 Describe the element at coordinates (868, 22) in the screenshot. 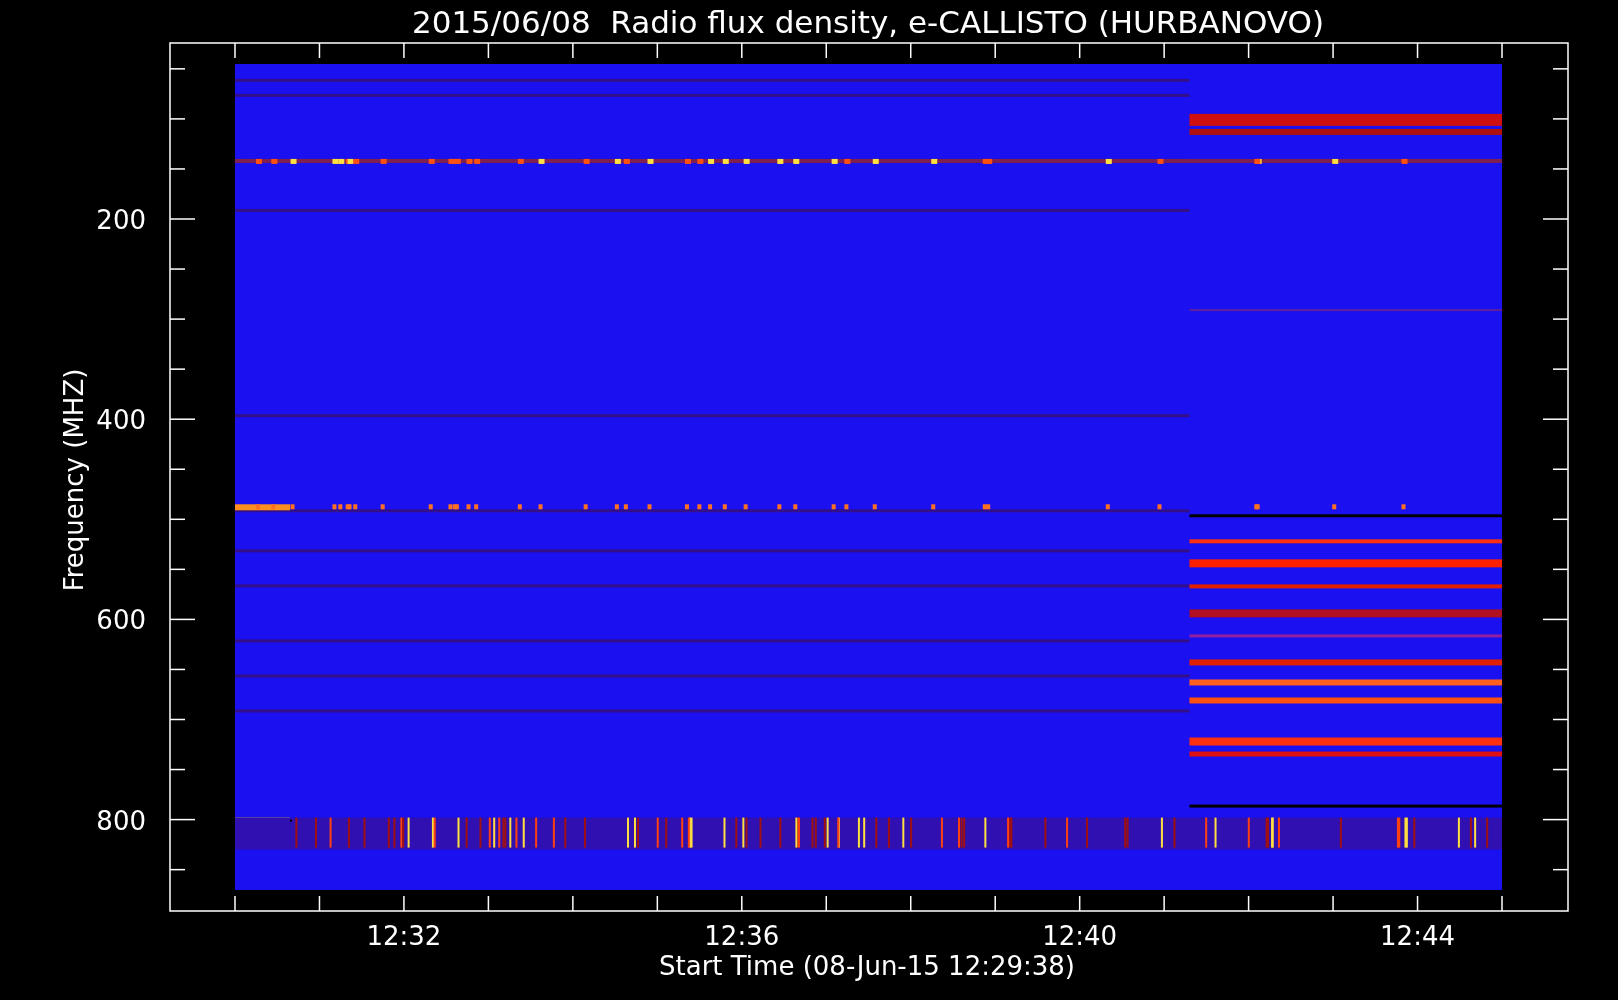

I see `plot-title: 2015/06/08 Radio flux density, e-CALLISTO (HURBANOVO)` at that location.